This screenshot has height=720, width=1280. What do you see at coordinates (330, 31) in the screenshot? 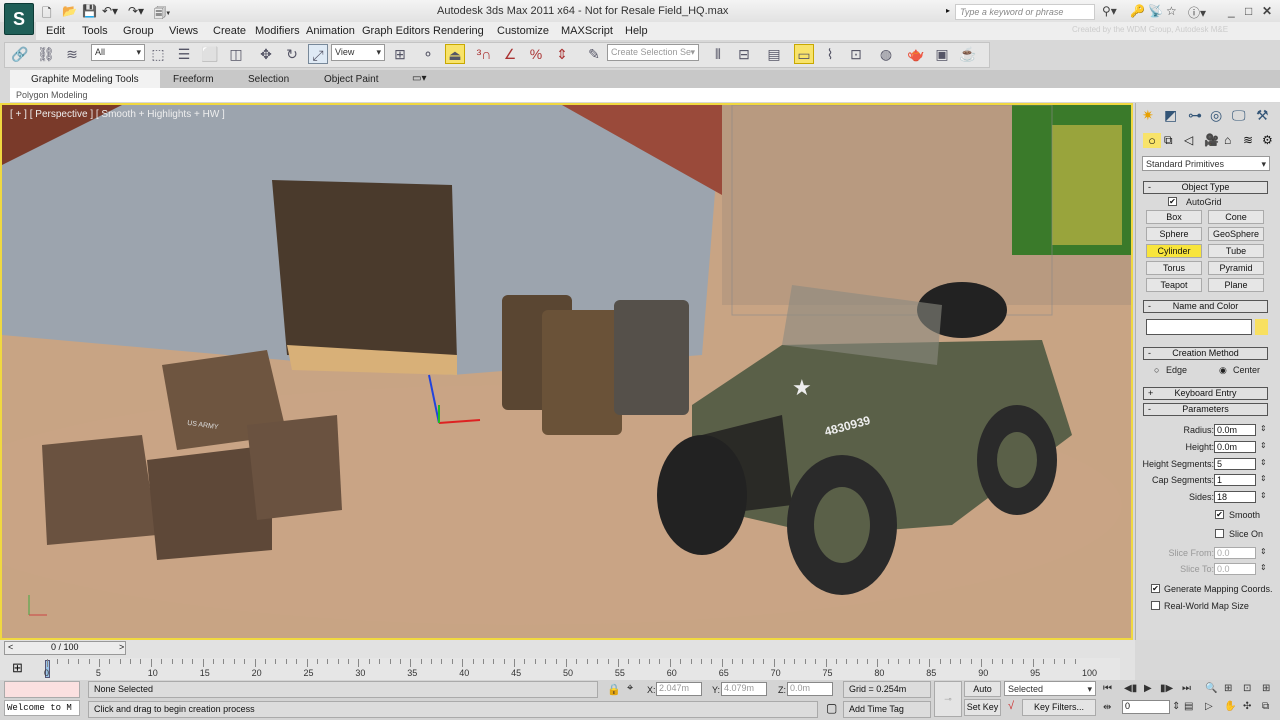
I see `menu-animation: Animation` at bounding box center [330, 31].